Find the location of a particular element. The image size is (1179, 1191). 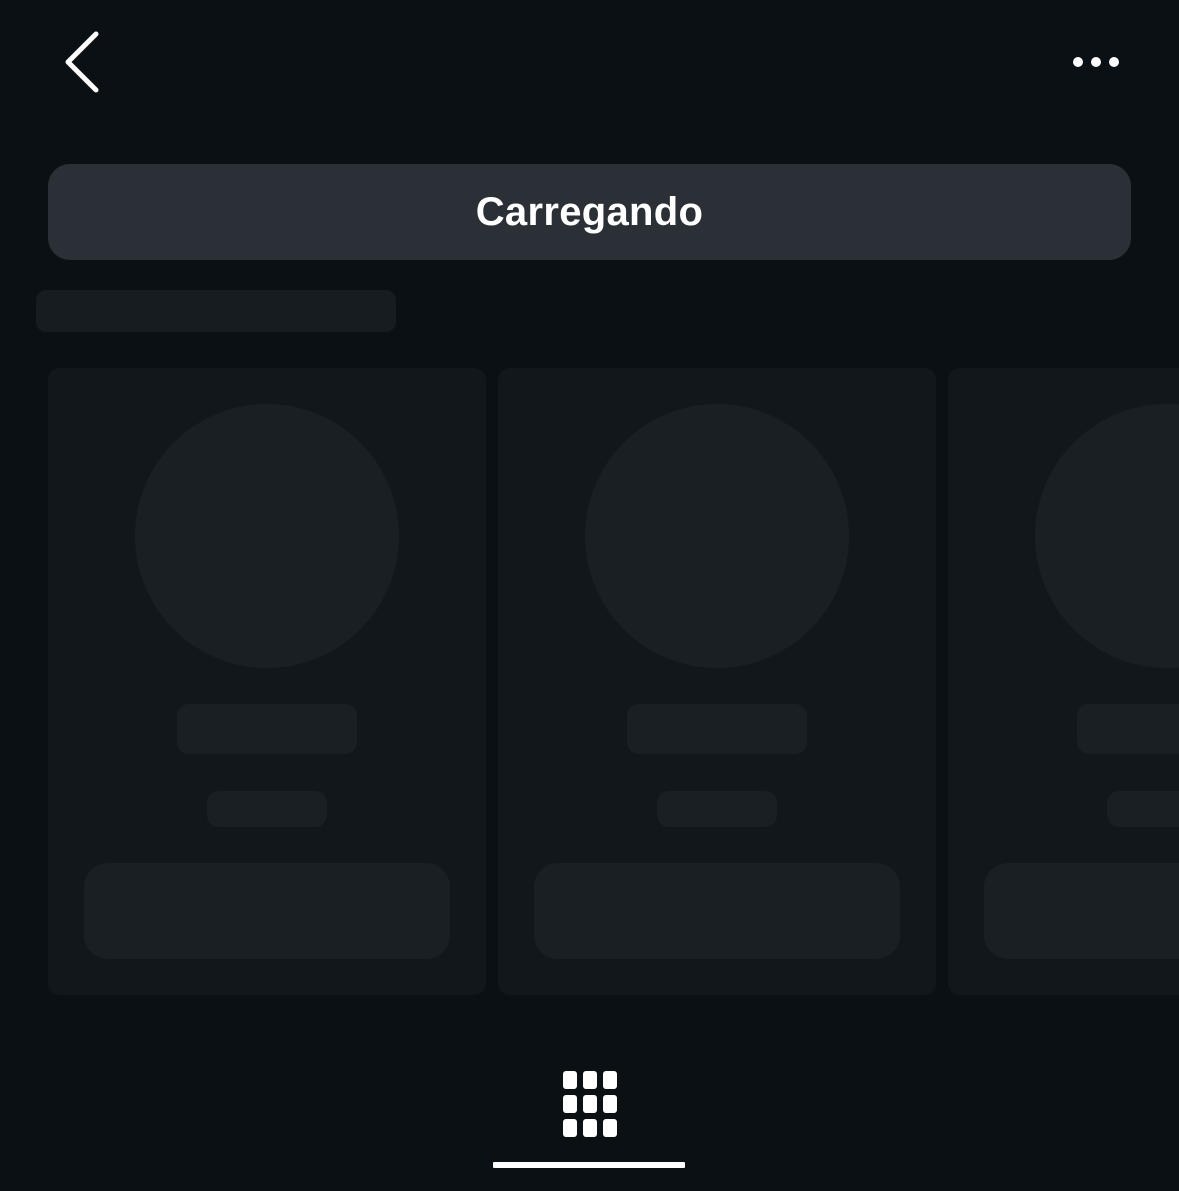

skeleton-card is located at coordinates (1063, 681).